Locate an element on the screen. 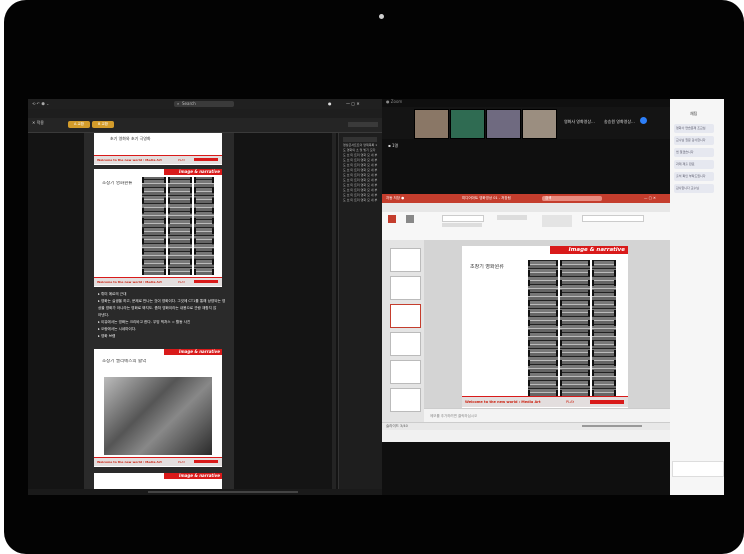  vertical-scrollbar is located at coordinates (334, 311).